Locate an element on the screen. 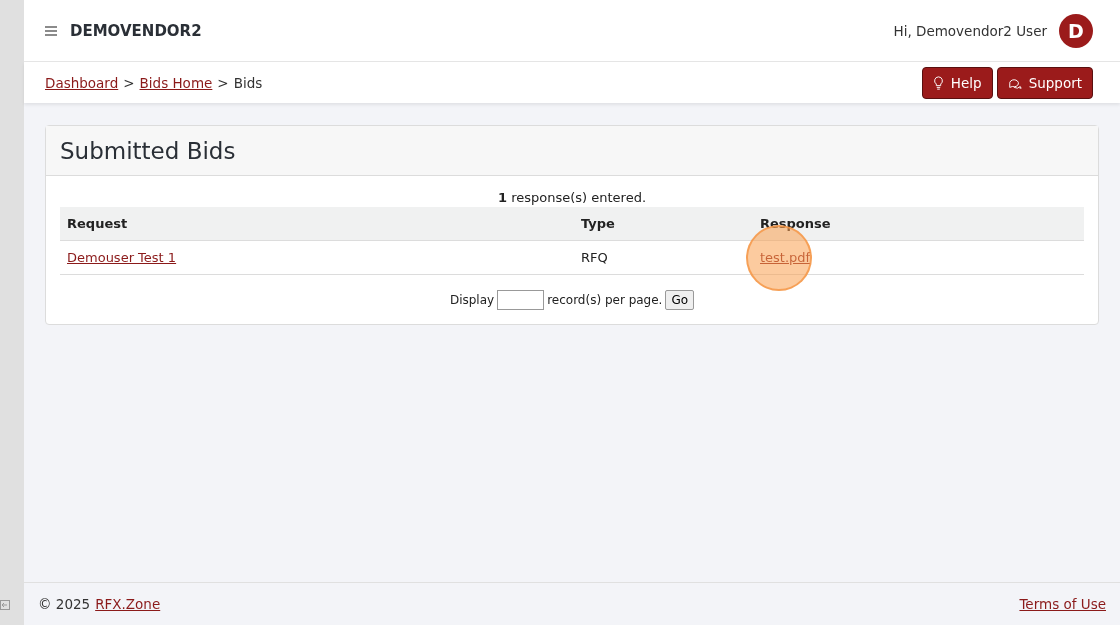 This screenshot has width=1120, height=625. pager-label: record(s) per page. is located at coordinates (605, 300).